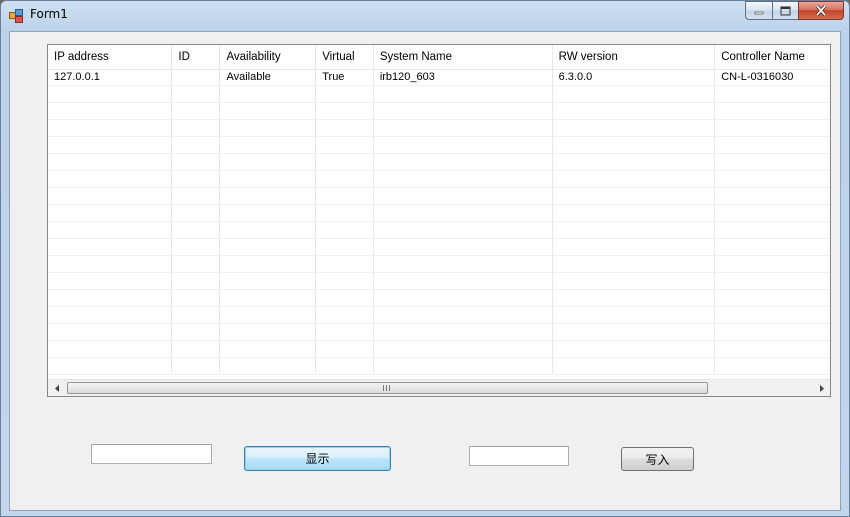 The width and height of the screenshot is (850, 517). What do you see at coordinates (772, 77) in the screenshot?
I see `cell-controller-name: CN-L-0316030` at bounding box center [772, 77].